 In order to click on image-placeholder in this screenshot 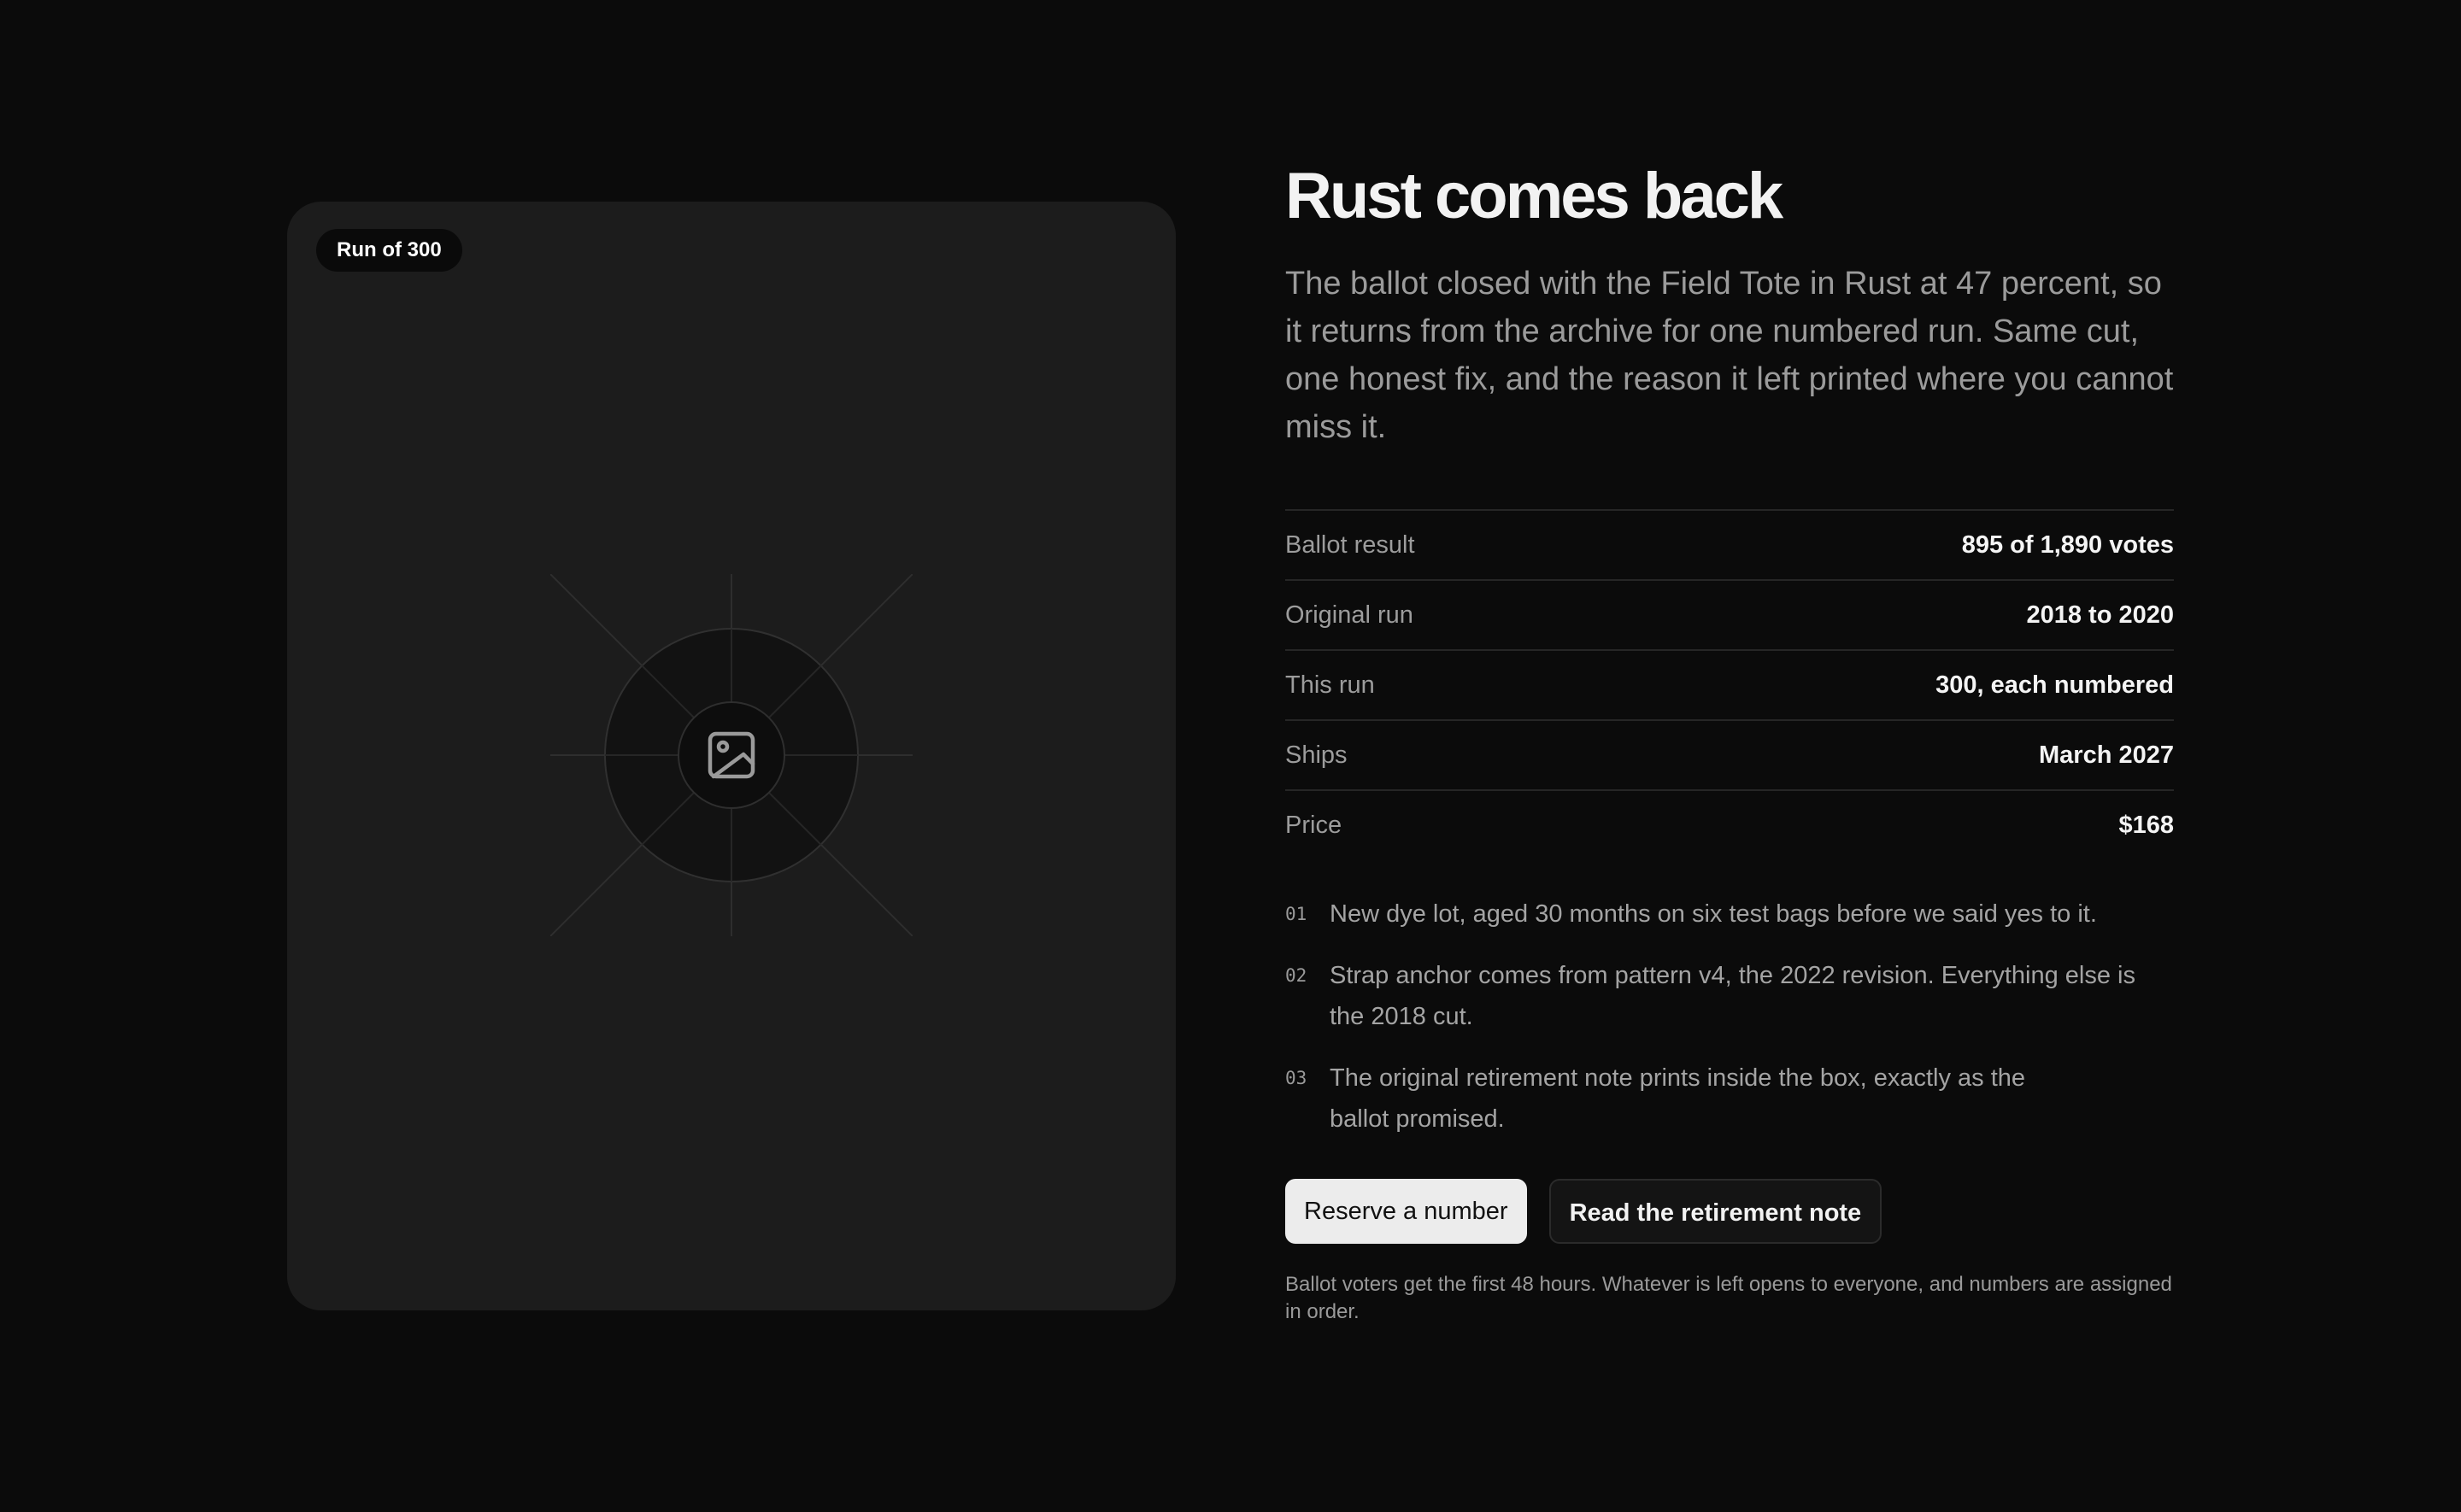, I will do `click(732, 755)`.